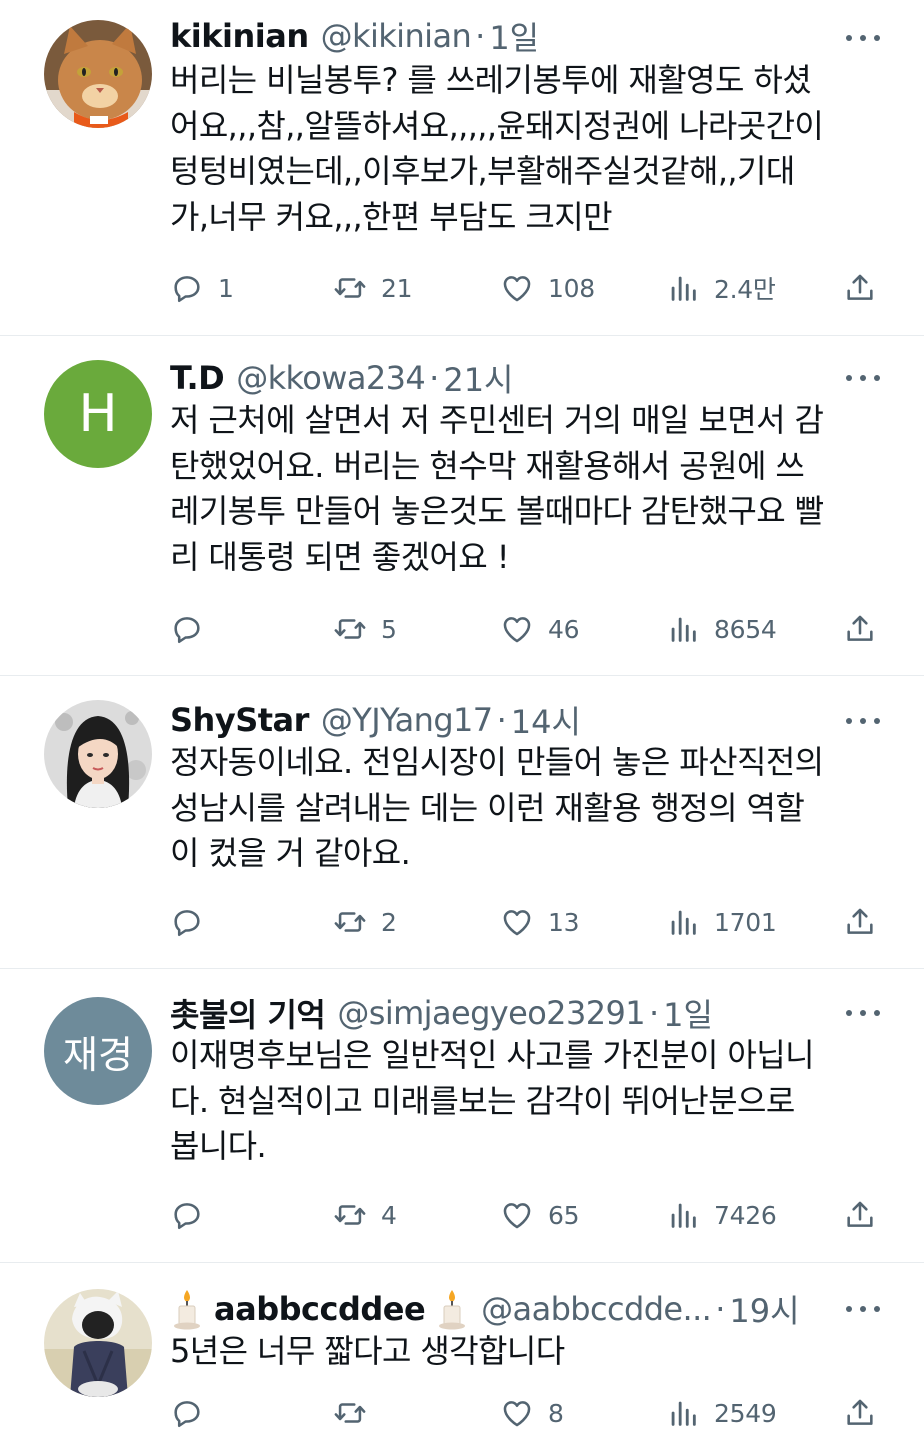  What do you see at coordinates (540, 1215) in the screenshot?
I see `like-button: 65` at bounding box center [540, 1215].